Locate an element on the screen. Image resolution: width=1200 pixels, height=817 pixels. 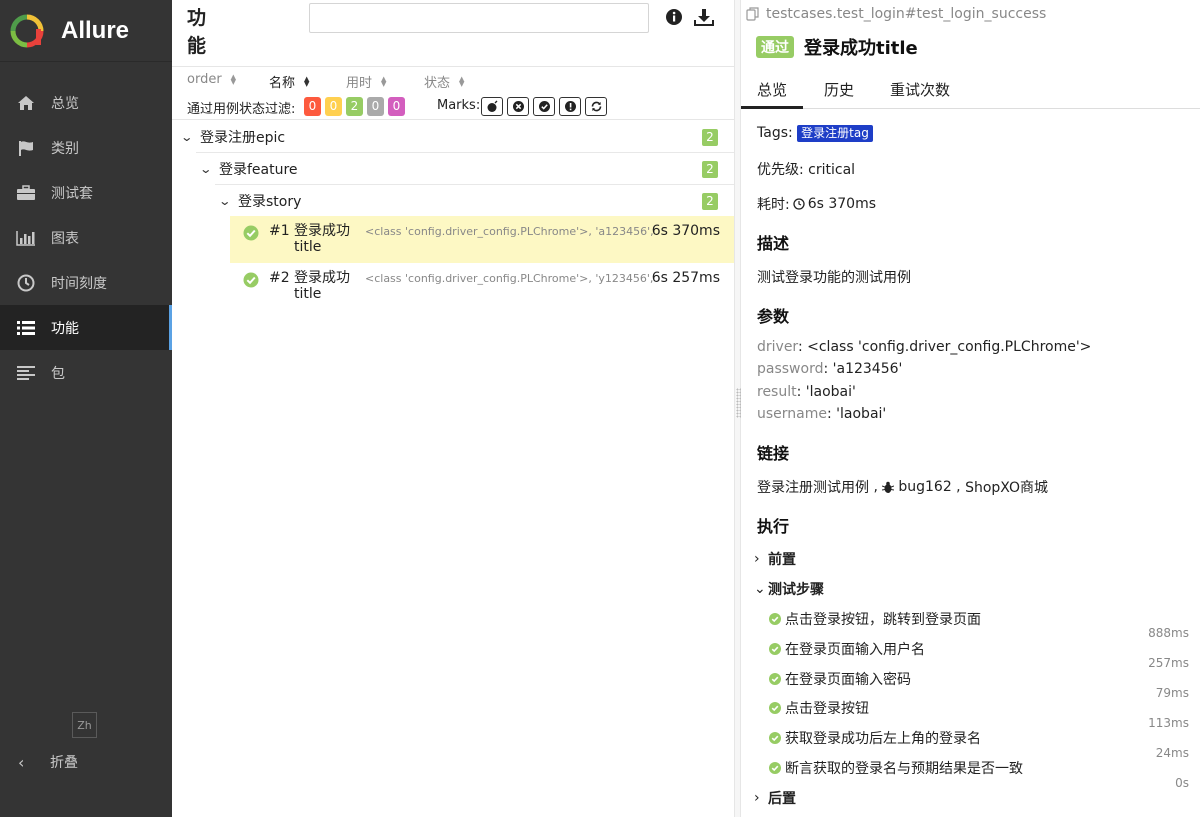
filter-unknown-badge: 0 is located at coordinates (396, 106).